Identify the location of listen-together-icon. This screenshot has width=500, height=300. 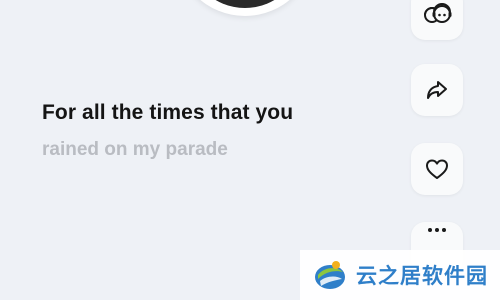
(437, 14).